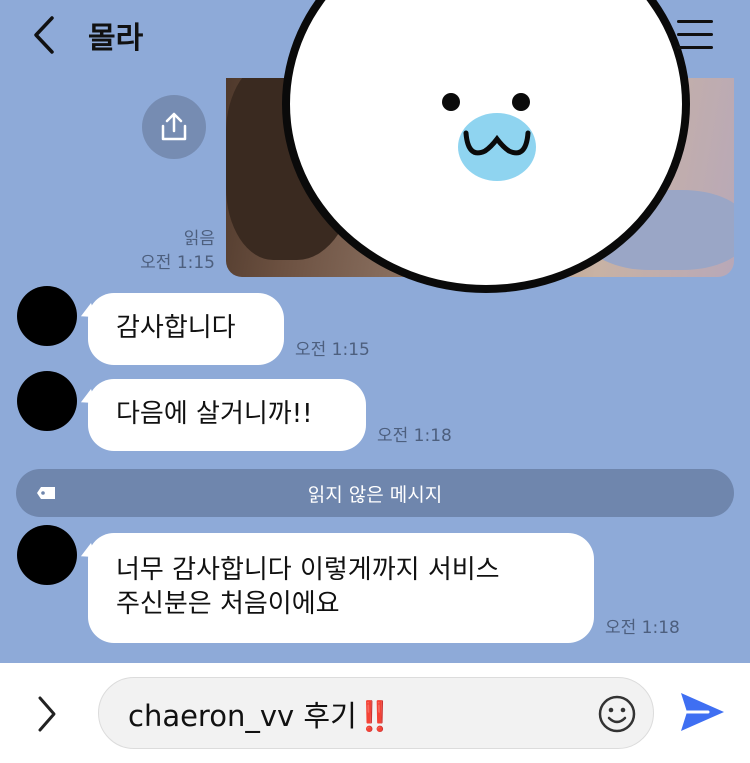 The image size is (750, 763). What do you see at coordinates (695, 21) in the screenshot?
I see `hamburger-menu-icon` at bounding box center [695, 21].